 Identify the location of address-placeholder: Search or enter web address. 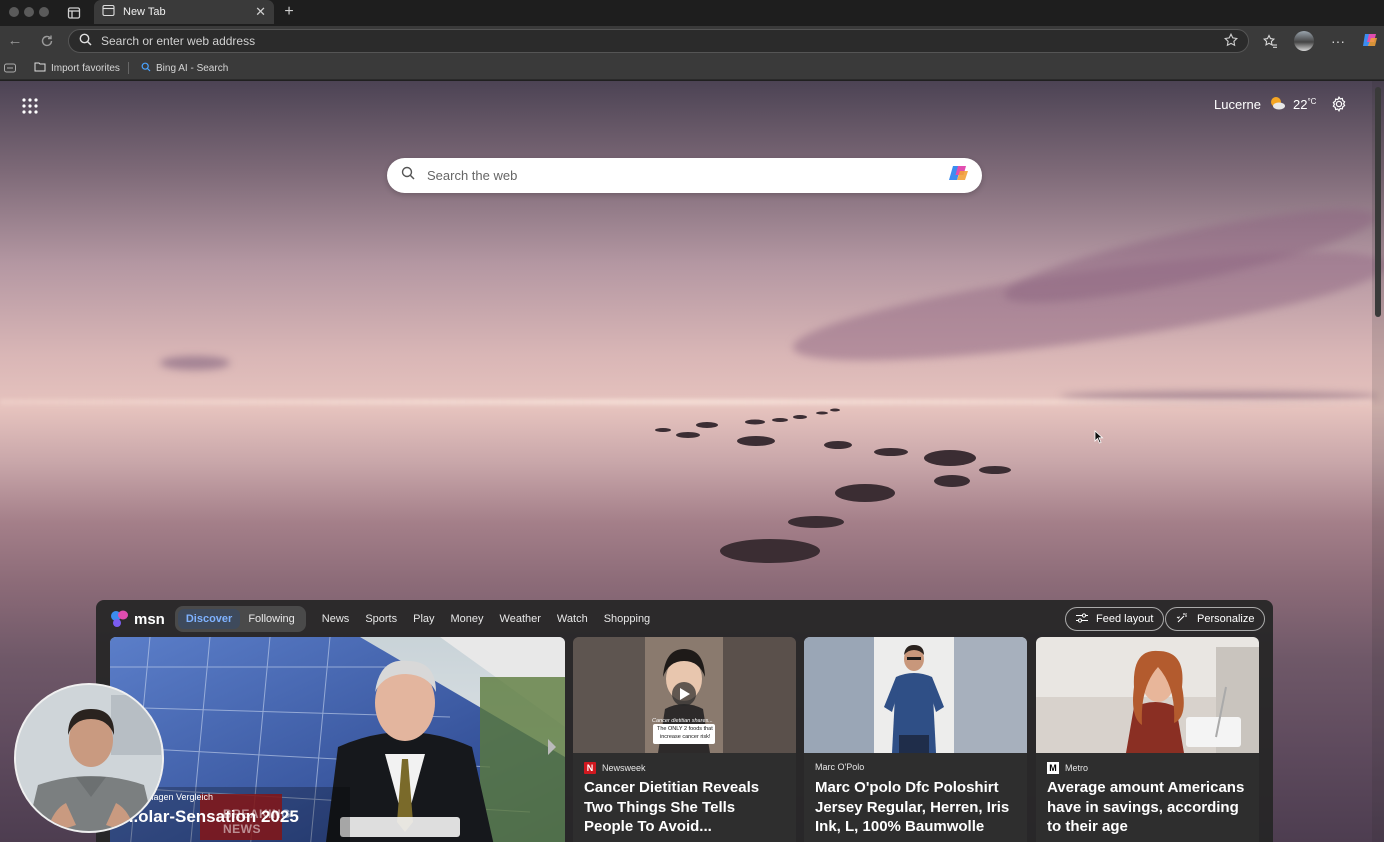
(178, 41).